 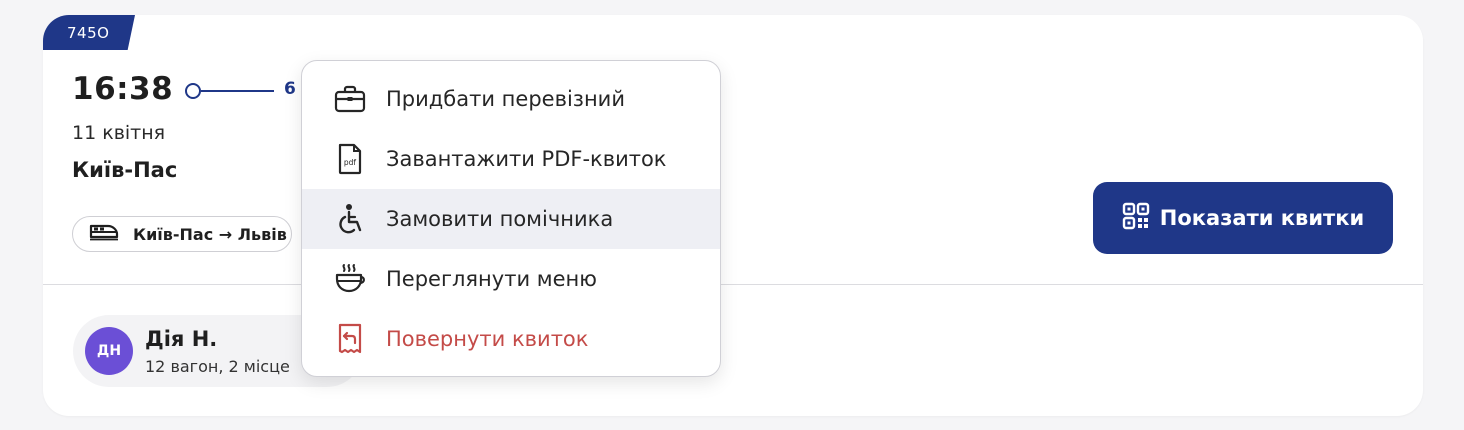 I want to click on briefcase-icon, so click(x=350, y=99).